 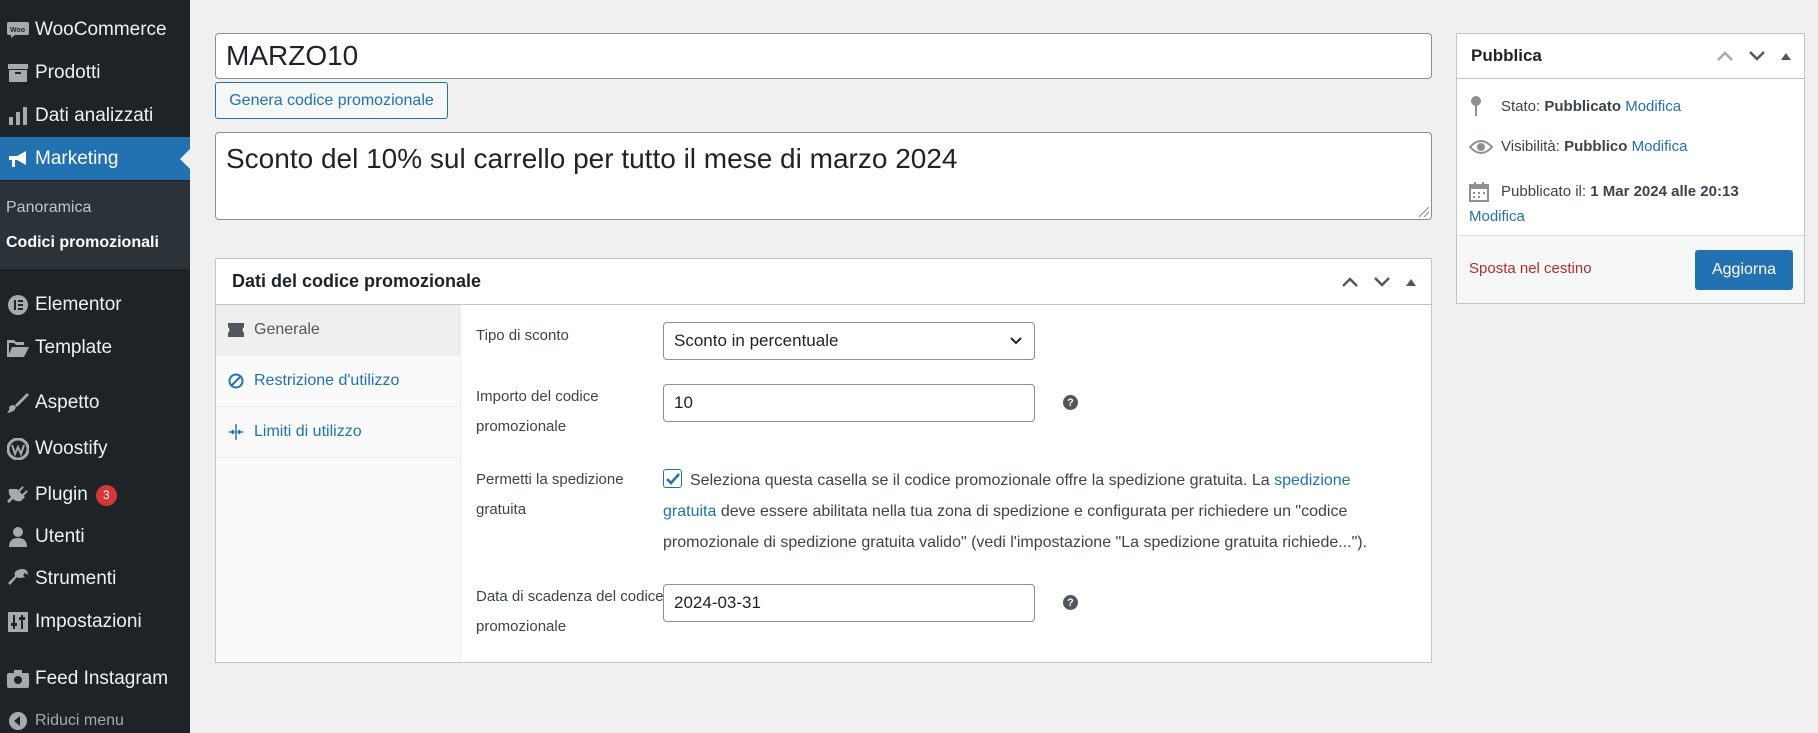 What do you see at coordinates (102, 678) in the screenshot?
I see `menu-label: Feed Instagram` at bounding box center [102, 678].